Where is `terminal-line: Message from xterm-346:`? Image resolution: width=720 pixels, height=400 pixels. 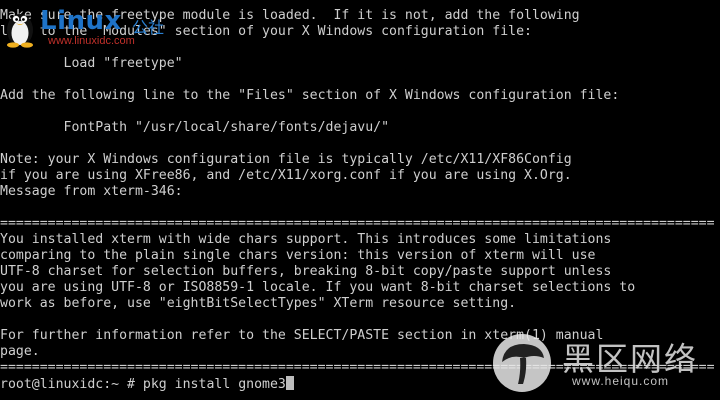 terminal-line: Message from xterm-346: is located at coordinates (91, 191).